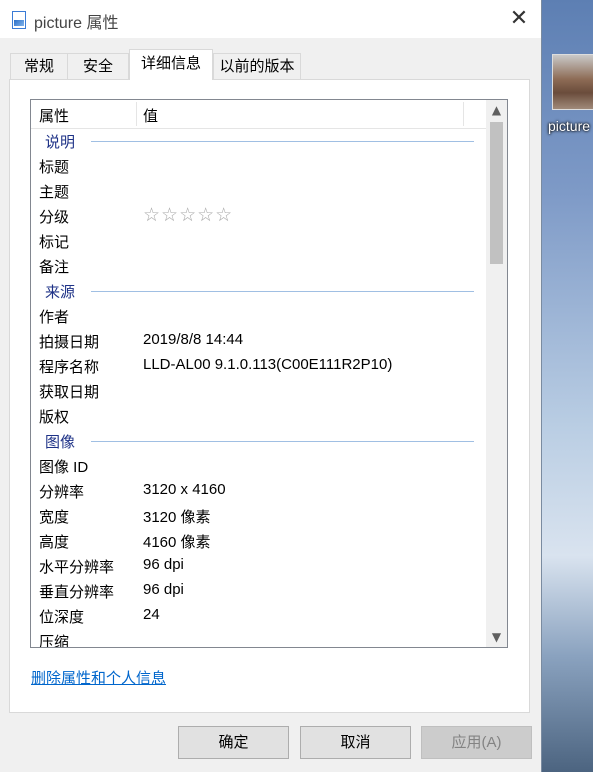 This screenshot has height=772, width=593. What do you see at coordinates (69, 392) in the screenshot?
I see `property-key: 获取日期` at bounding box center [69, 392].